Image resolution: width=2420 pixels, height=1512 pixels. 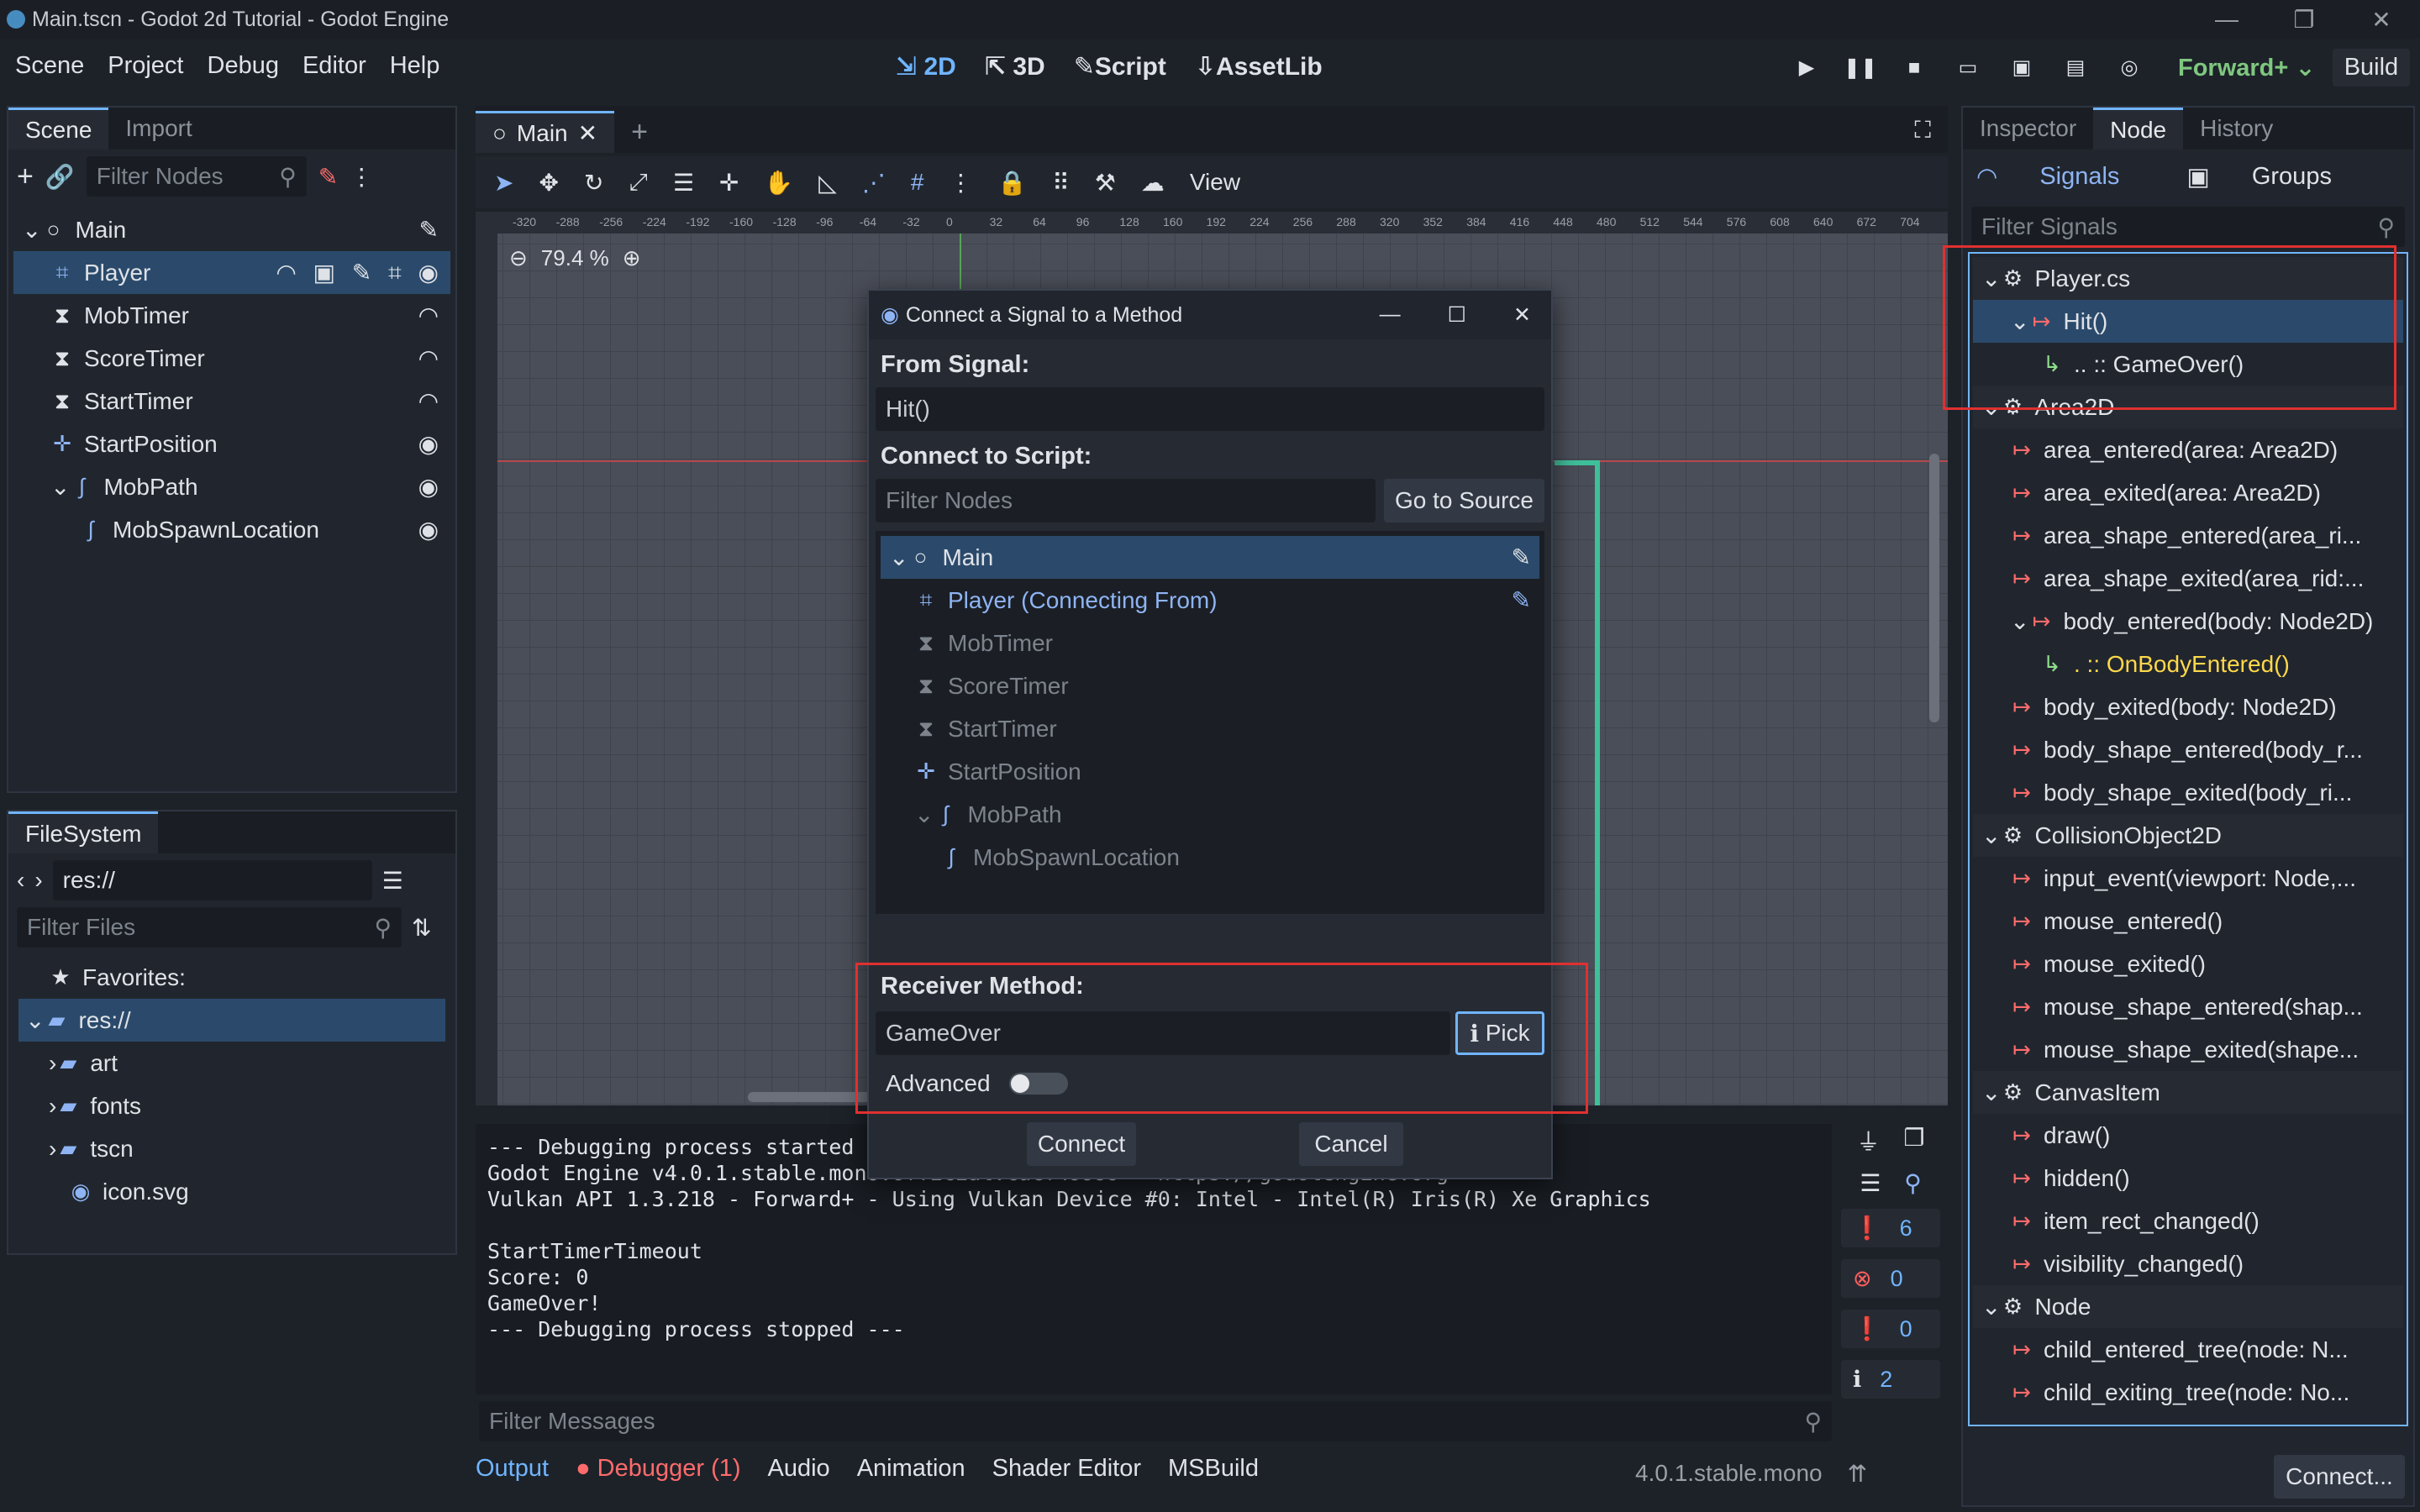 I want to click on signal-item: ↦ body_exited(body: Node2D), so click(x=2188, y=706).